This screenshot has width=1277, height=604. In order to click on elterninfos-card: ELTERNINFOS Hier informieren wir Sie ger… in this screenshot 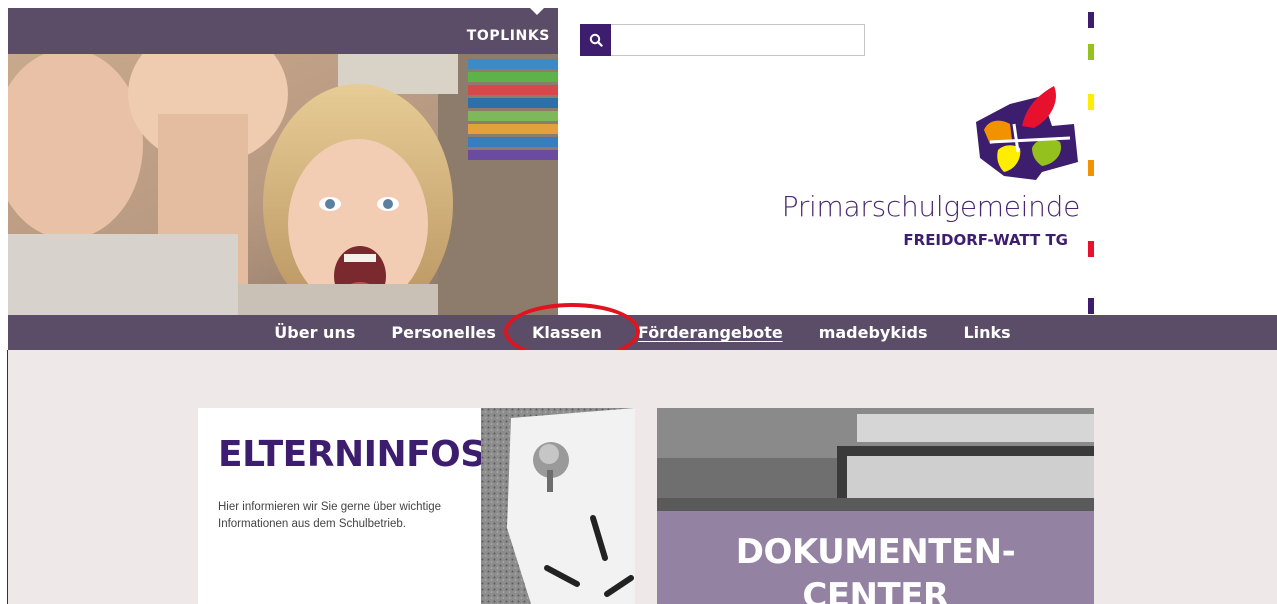, I will do `click(416, 506)`.